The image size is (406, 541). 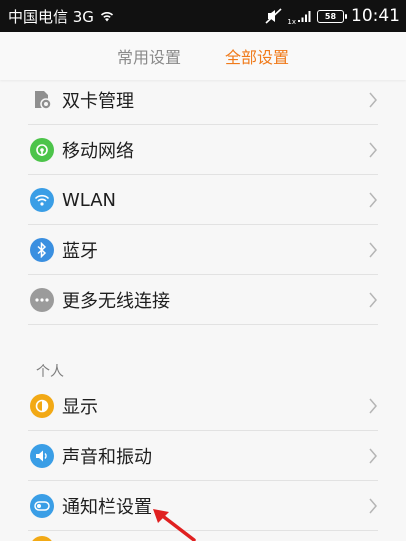 What do you see at coordinates (203, 300) in the screenshot?
I see `settings-item-more-wireless: 更多无线连接` at bounding box center [203, 300].